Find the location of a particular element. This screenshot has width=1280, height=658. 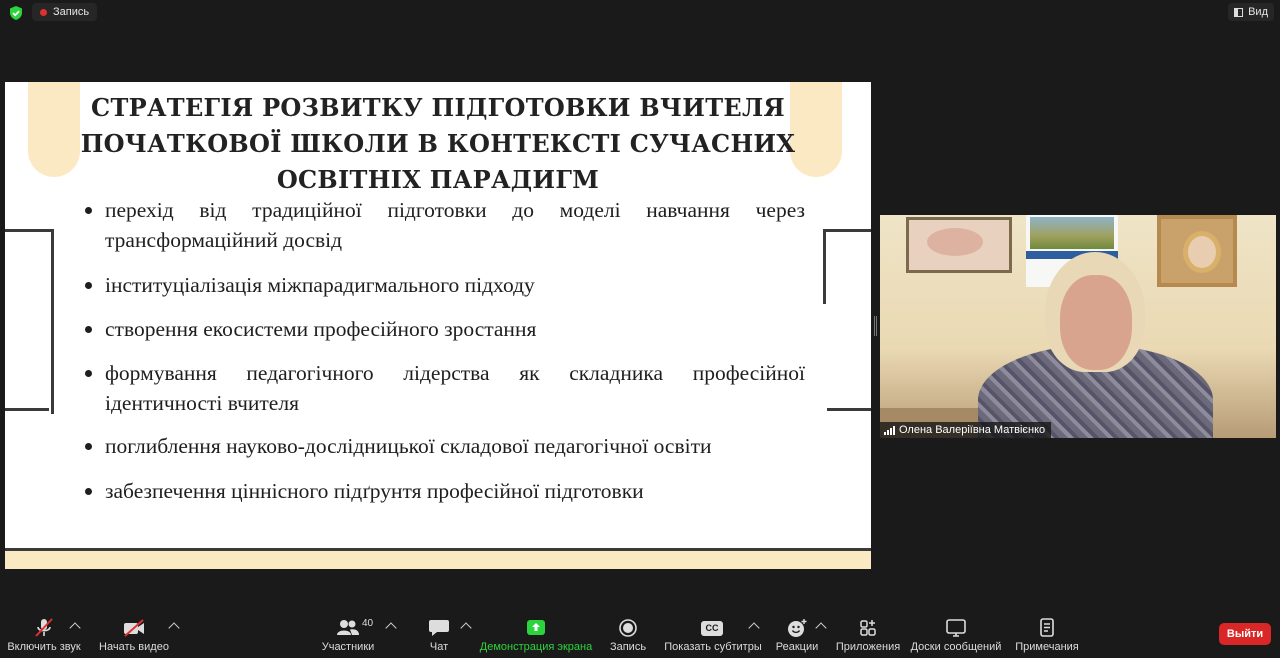

apps-label: Приложения is located at coordinates (868, 647).